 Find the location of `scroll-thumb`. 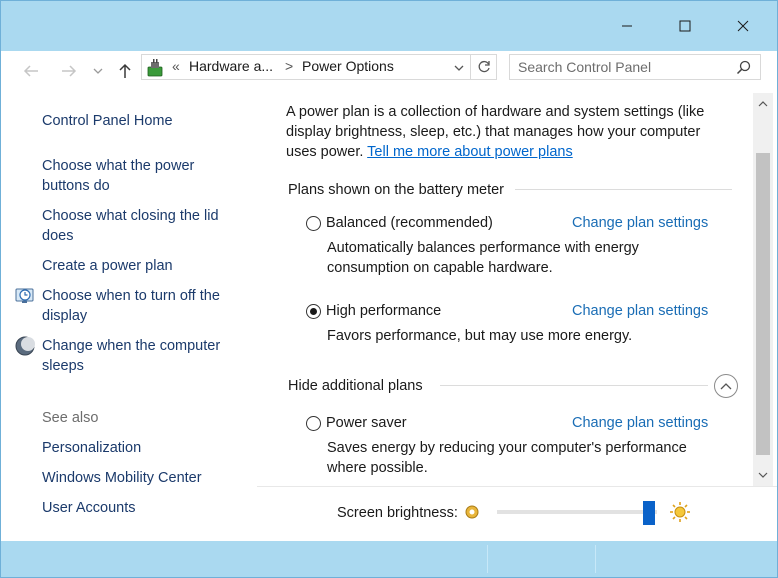

scroll-thumb is located at coordinates (763, 304).